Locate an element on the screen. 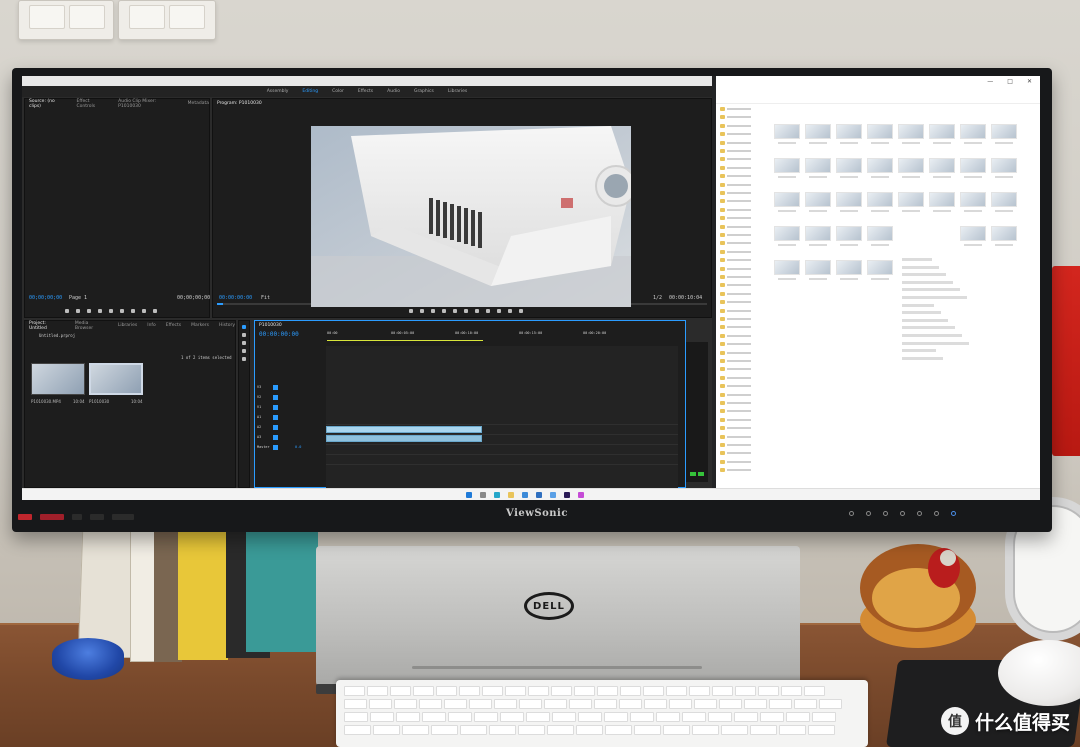 The height and width of the screenshot is (747, 1080). project-tab: Effects is located at coordinates (173, 325).